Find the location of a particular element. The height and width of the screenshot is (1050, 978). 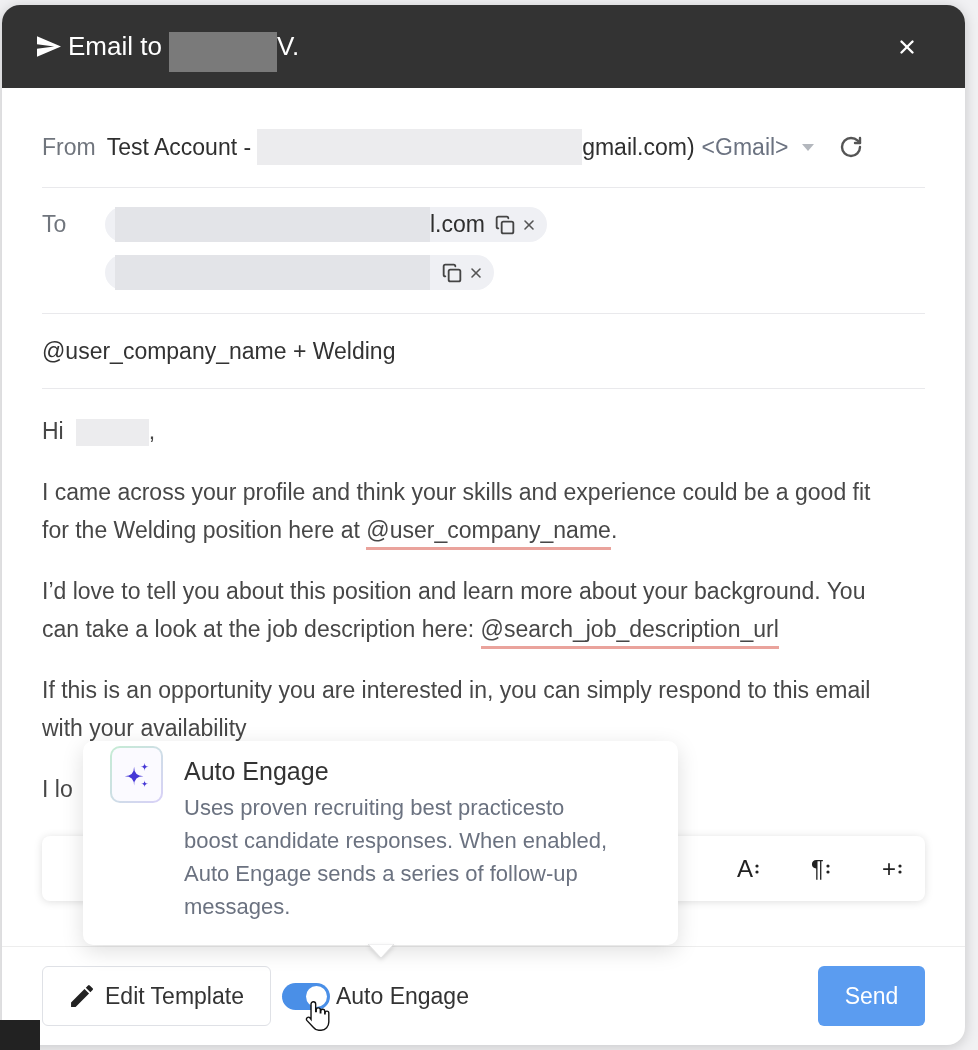

provider-label: <Gmail> is located at coordinates (745, 147).